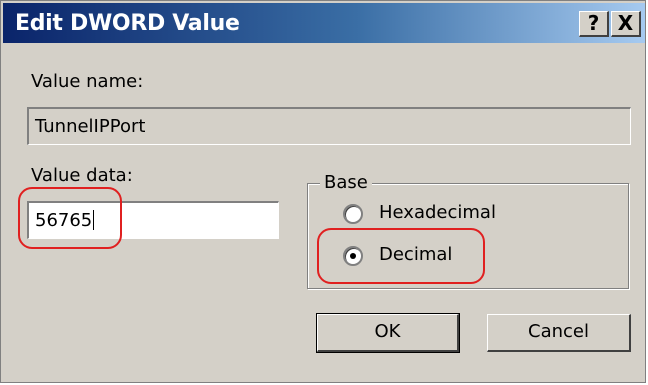 The height and width of the screenshot is (385, 648). Describe the element at coordinates (64, 220) in the screenshot. I see `value-data-text: 56765` at that location.